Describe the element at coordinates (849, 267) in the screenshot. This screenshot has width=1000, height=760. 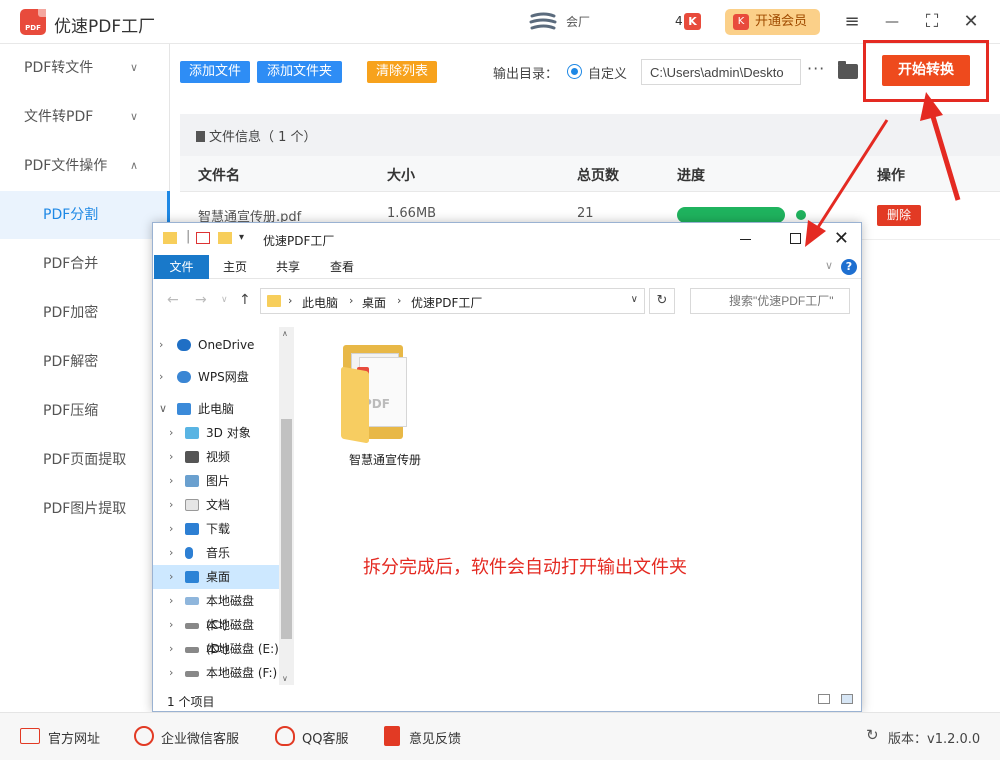
I see `help-icon: ?` at that location.